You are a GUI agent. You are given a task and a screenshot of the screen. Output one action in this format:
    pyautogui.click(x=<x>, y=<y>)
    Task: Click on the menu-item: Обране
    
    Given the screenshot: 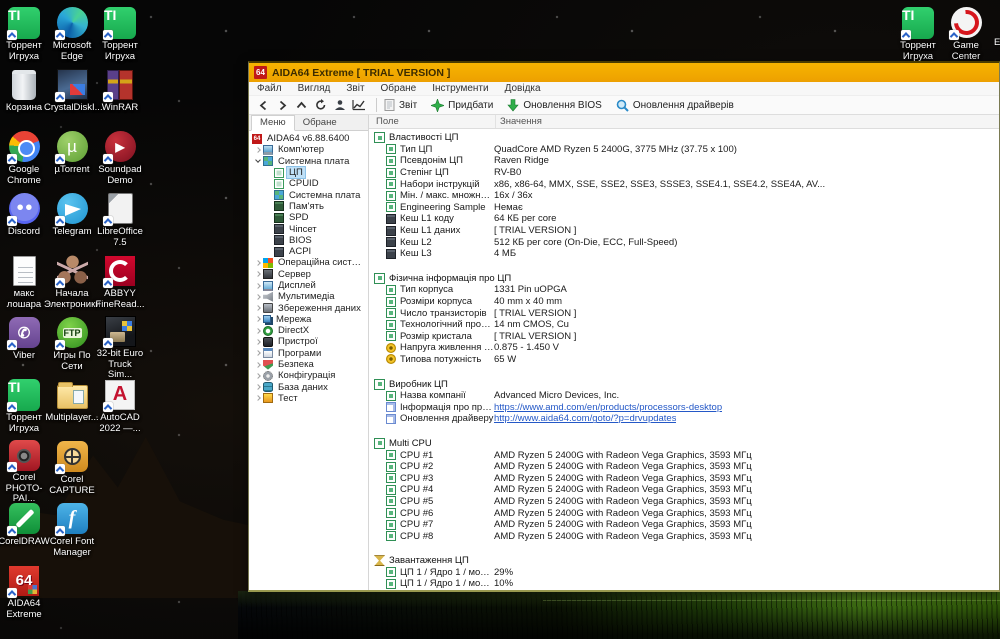 What is the action you would take?
    pyautogui.click(x=399, y=88)
    